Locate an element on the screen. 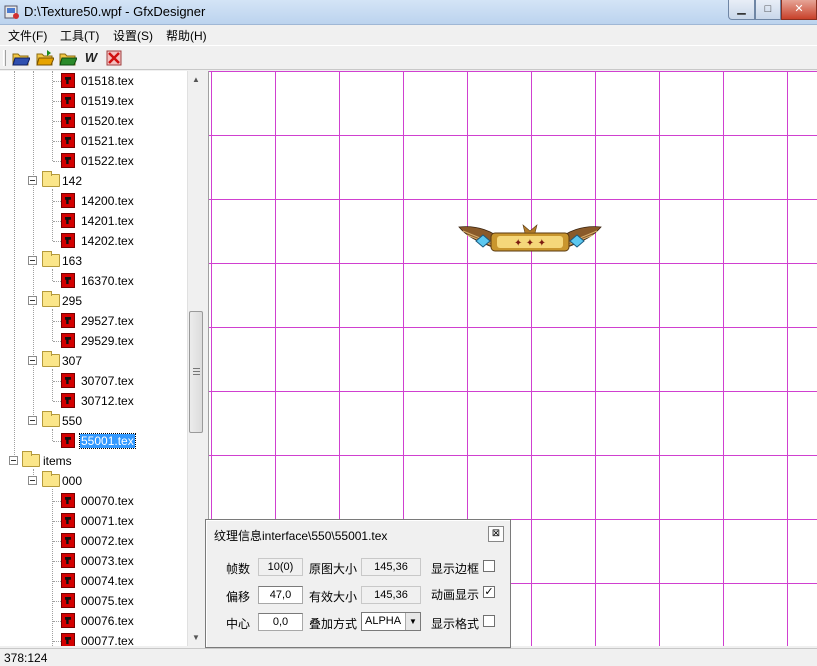  tree-scrollbar: ▲ ▼ is located at coordinates (195, 358).